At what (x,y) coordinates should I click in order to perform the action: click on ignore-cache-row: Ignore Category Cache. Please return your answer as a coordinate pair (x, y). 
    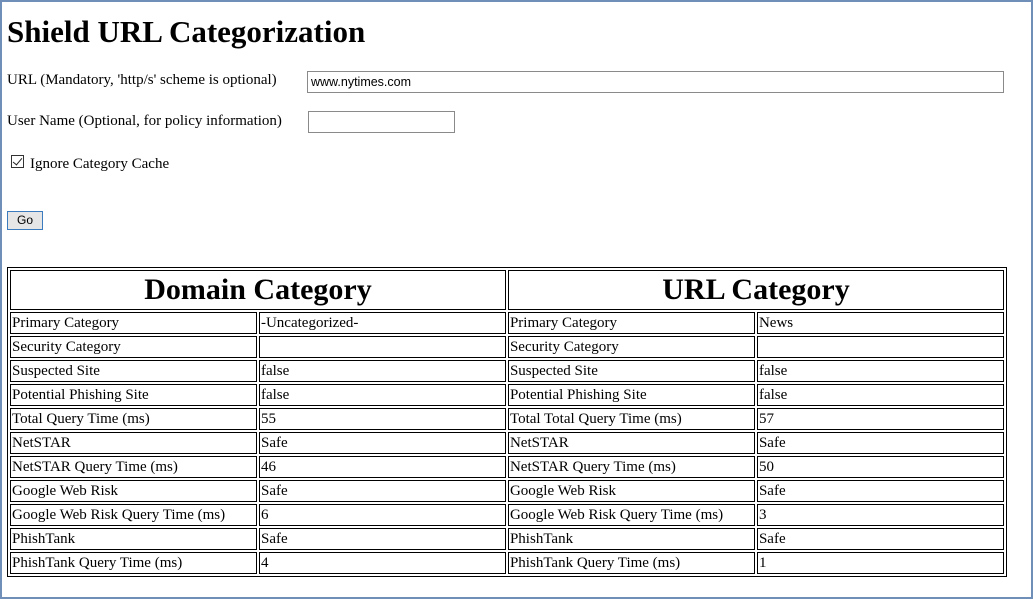
    Looking at the image, I should click on (88, 164).